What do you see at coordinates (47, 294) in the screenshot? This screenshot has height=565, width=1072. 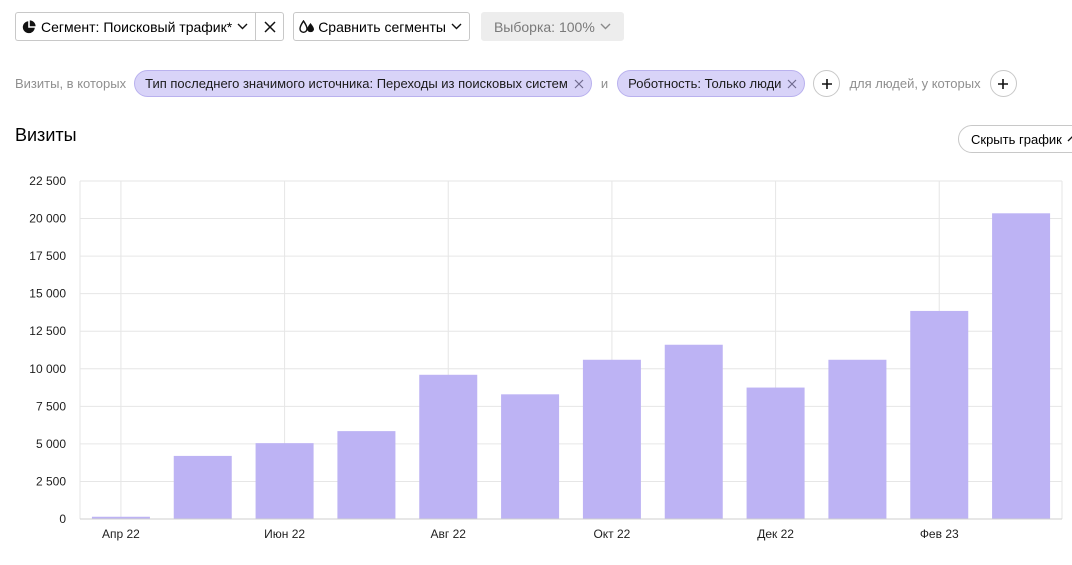 I see `y-tick-label: 15 000` at bounding box center [47, 294].